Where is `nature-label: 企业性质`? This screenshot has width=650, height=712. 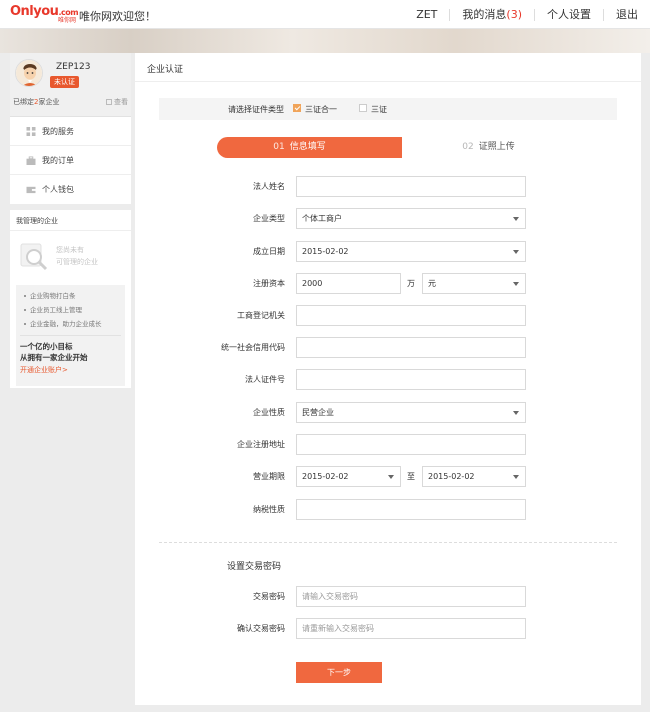
nature-label: 企业性质 is located at coordinates (269, 412).